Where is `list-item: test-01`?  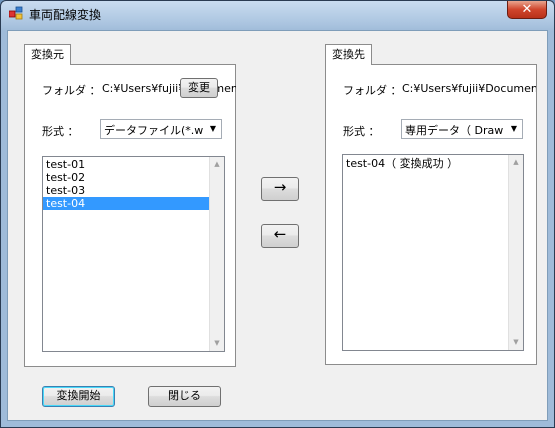 list-item: test-01 is located at coordinates (133, 164).